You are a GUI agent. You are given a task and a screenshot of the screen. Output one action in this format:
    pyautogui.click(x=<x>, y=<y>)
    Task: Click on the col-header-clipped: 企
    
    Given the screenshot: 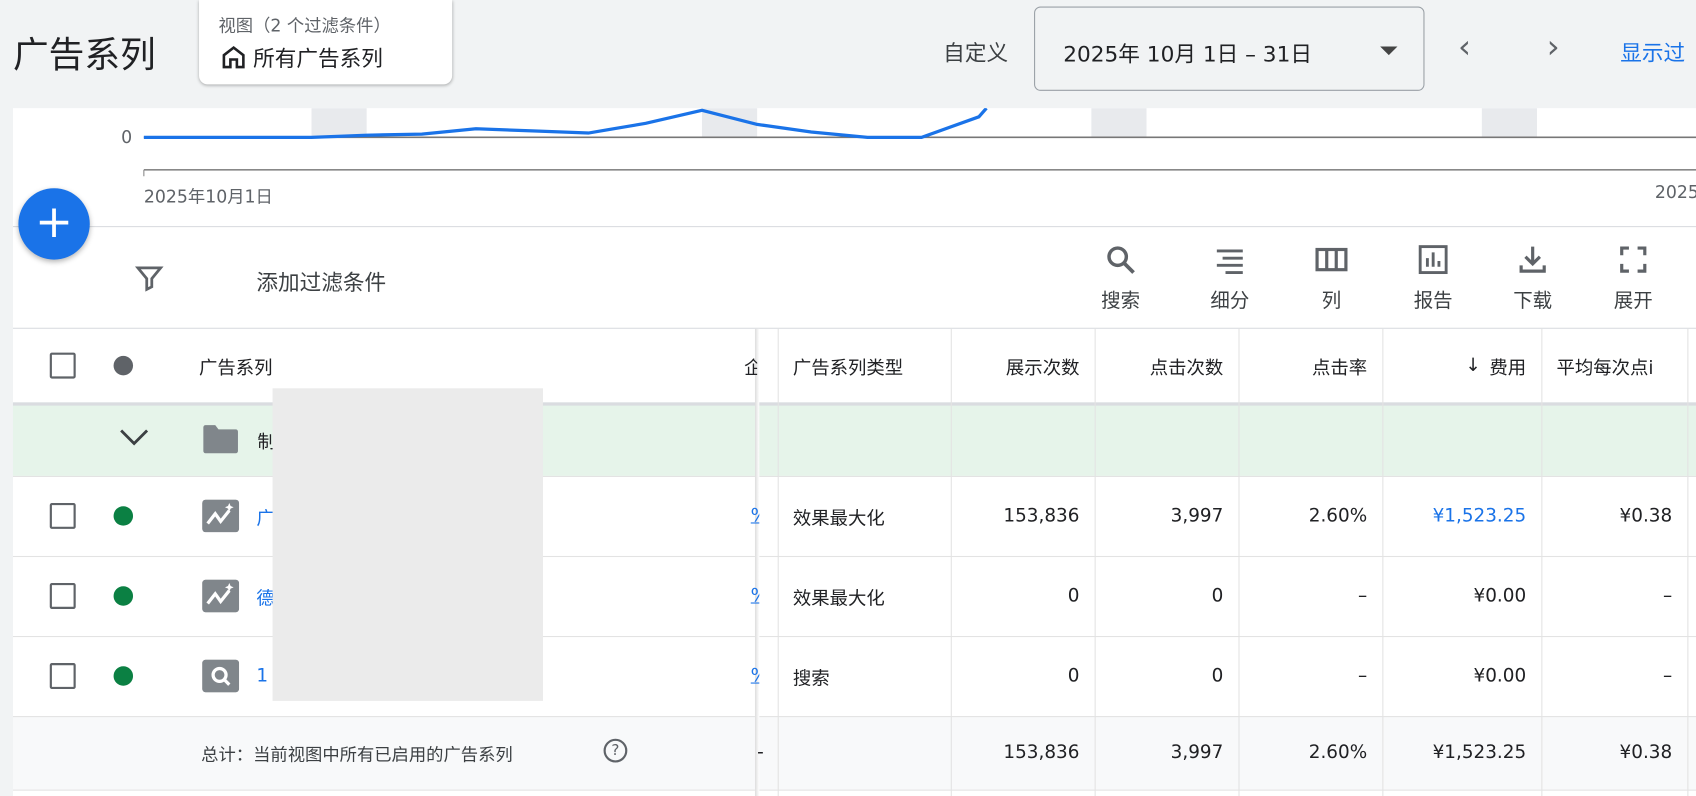 What is the action you would take?
    pyautogui.click(x=750, y=366)
    